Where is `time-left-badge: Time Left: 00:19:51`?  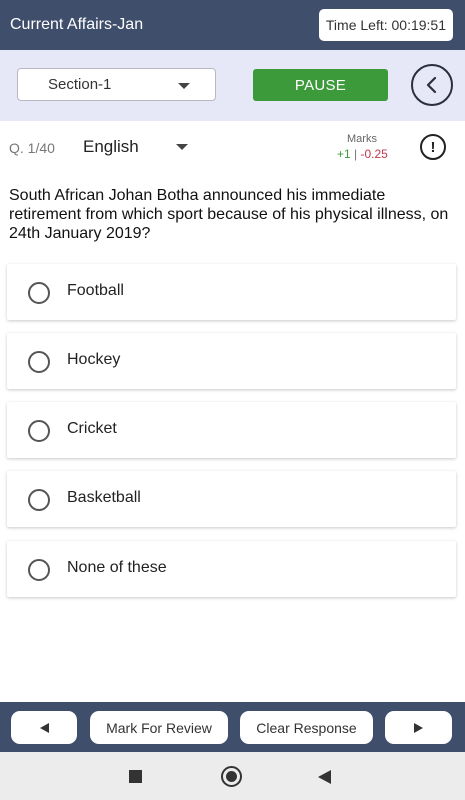 time-left-badge: Time Left: 00:19:51 is located at coordinates (385, 25).